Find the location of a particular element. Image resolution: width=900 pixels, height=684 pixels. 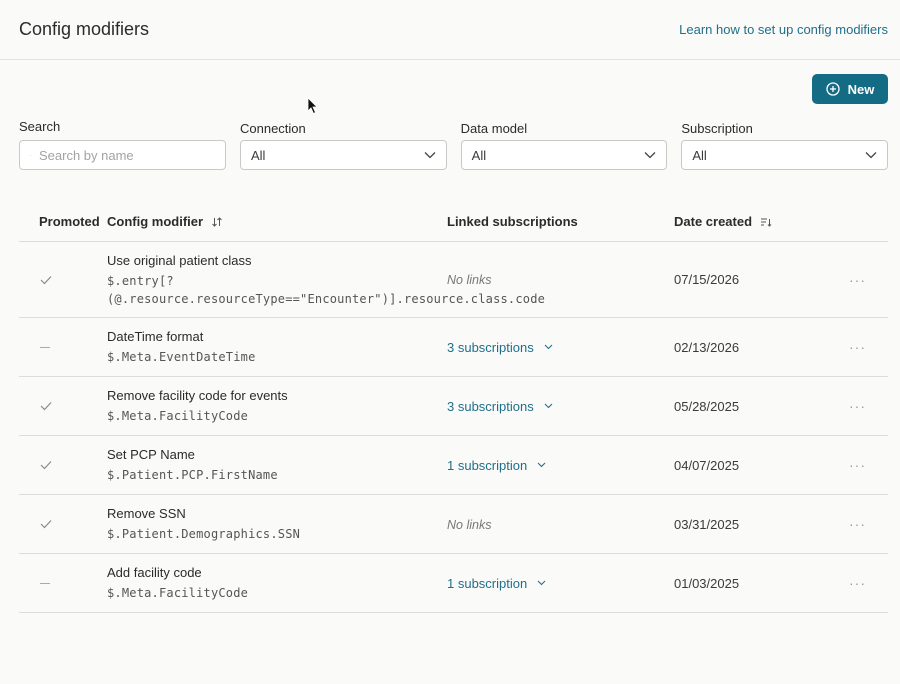

subscription-value: All is located at coordinates (699, 155).